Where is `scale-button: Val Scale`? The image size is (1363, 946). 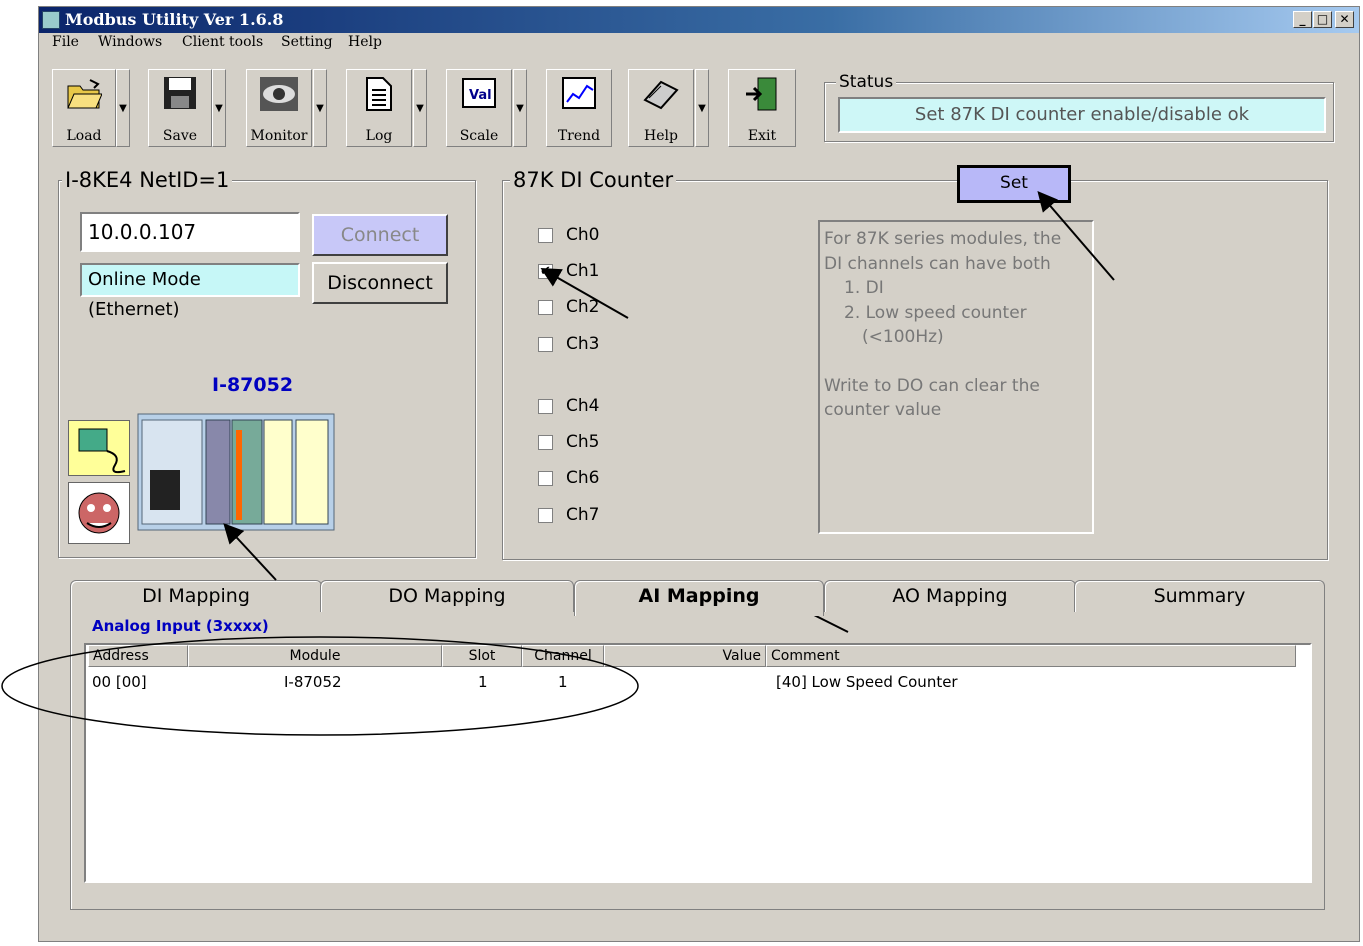
scale-button: Val Scale is located at coordinates (479, 108).